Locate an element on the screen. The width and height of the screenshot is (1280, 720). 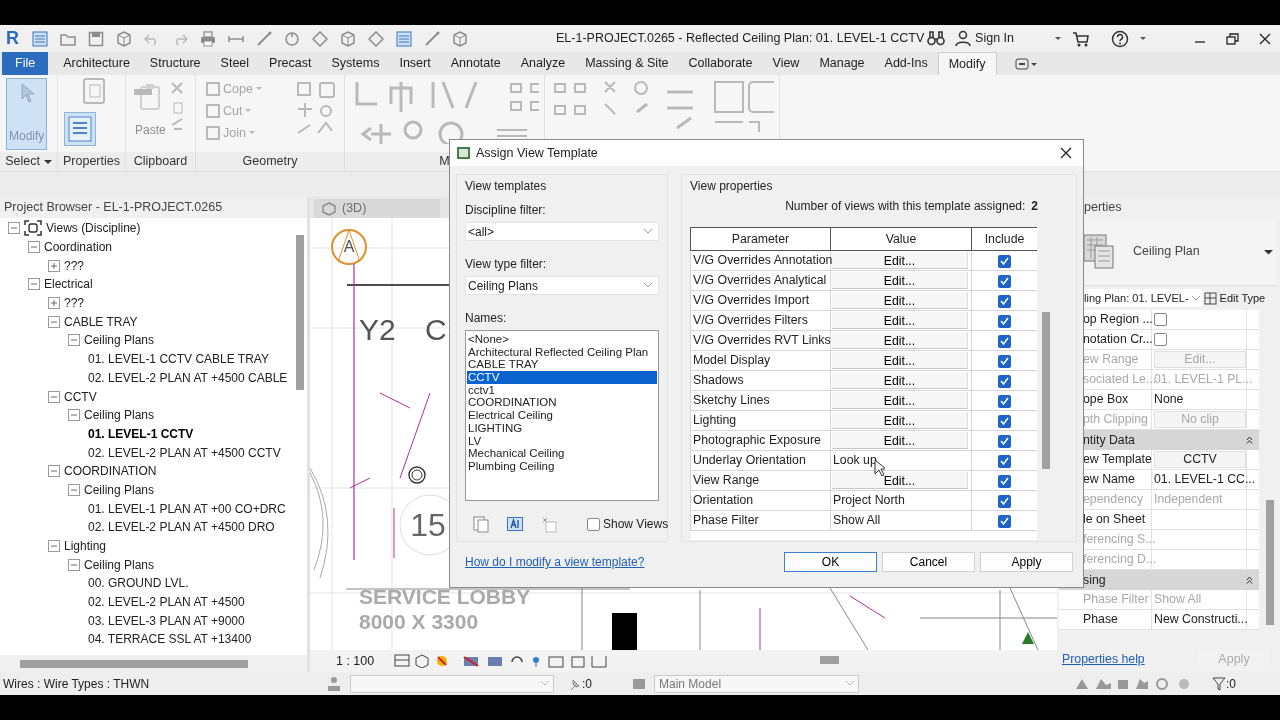
tree-item: 04. TERRACE SSL AT +13400 is located at coordinates (170, 639).